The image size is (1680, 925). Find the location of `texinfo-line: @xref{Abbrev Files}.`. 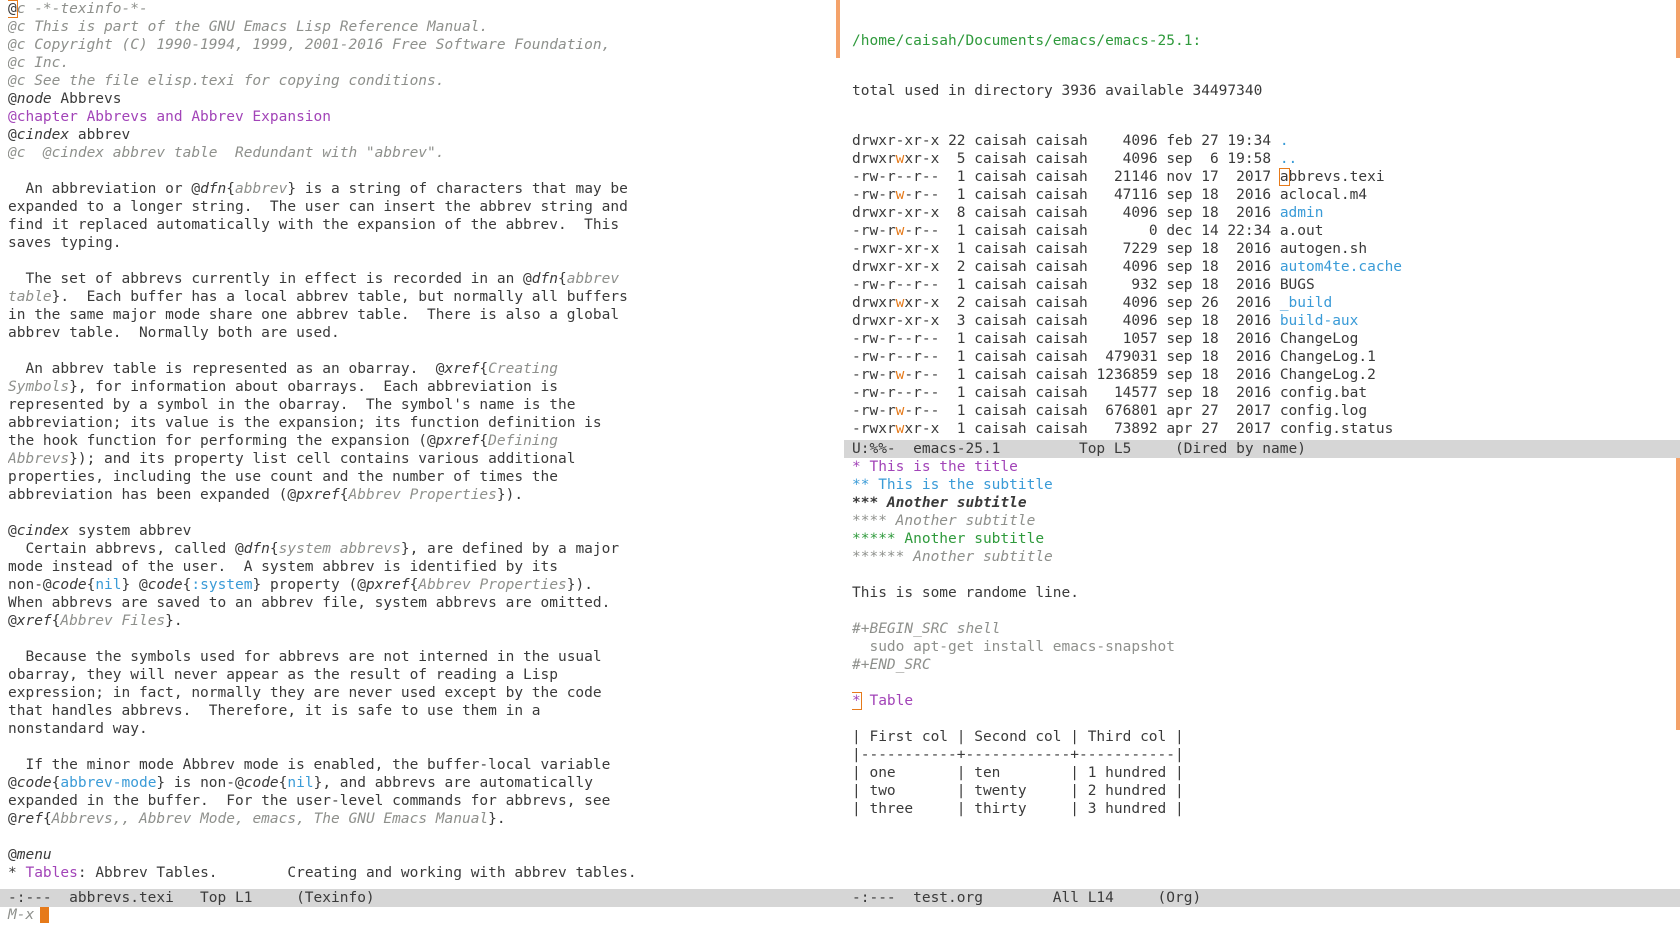

texinfo-line: @xref{Abbrev Files}. is located at coordinates (418, 621).